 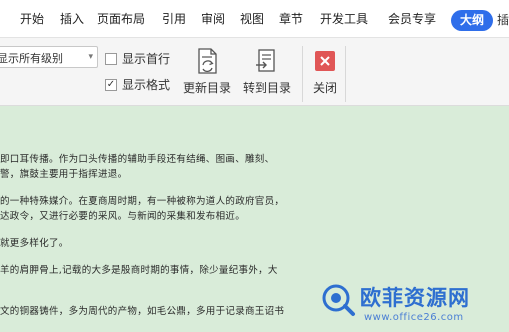 What do you see at coordinates (267, 61) in the screenshot?
I see `goto-toc-icon` at bounding box center [267, 61].